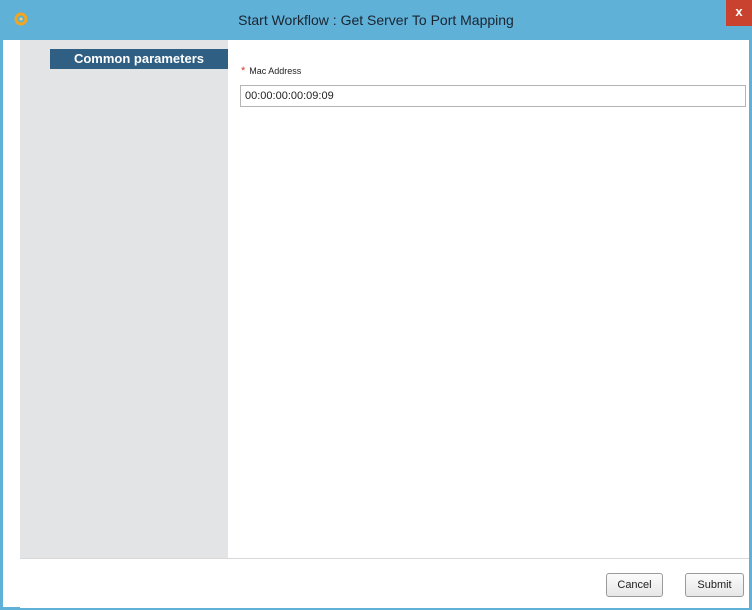 The height and width of the screenshot is (610, 752). What do you see at coordinates (714, 585) in the screenshot?
I see `submit-button: Submit` at bounding box center [714, 585].